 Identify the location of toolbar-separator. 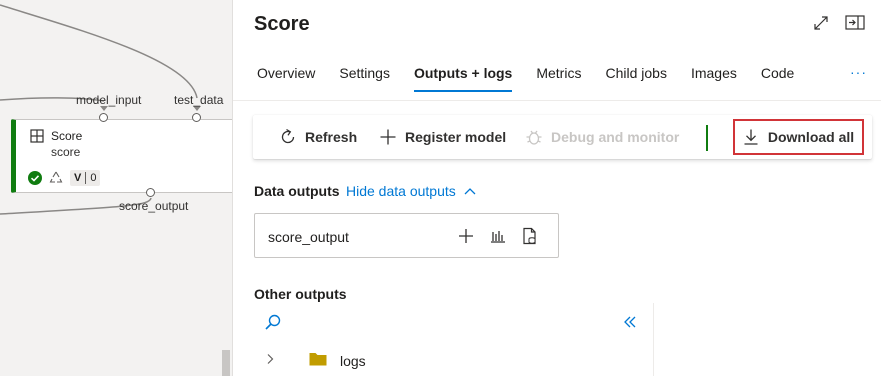
(707, 138).